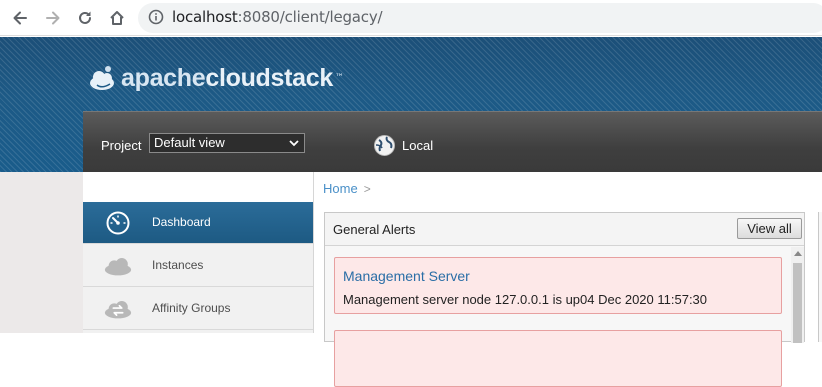 This screenshot has height=387, width=822. I want to click on alert-item, so click(558, 358).